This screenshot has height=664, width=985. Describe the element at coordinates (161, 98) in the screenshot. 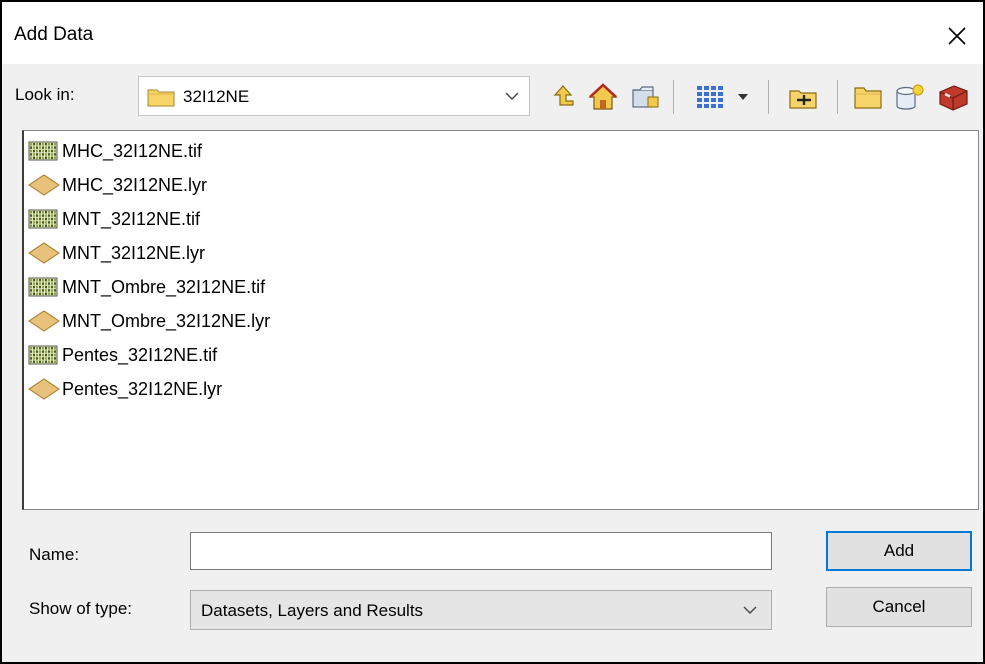

I see `folder-icon` at that location.